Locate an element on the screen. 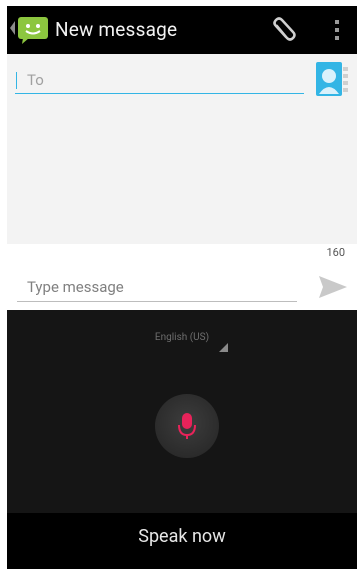 The image size is (364, 573). contact-picker-icon is located at coordinates (333, 80).